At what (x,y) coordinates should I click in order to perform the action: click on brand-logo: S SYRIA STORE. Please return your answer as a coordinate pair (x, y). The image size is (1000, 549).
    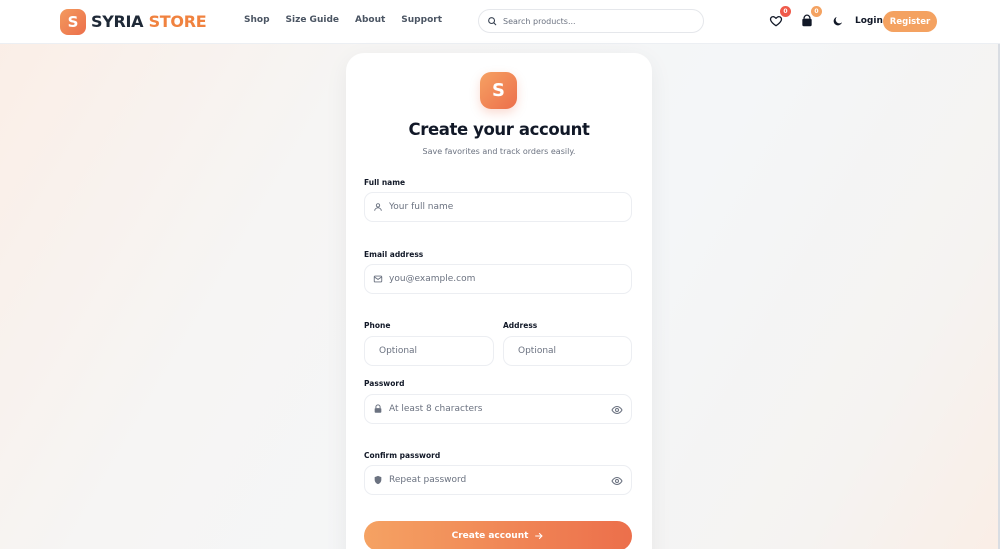
    Looking at the image, I should click on (133, 21).